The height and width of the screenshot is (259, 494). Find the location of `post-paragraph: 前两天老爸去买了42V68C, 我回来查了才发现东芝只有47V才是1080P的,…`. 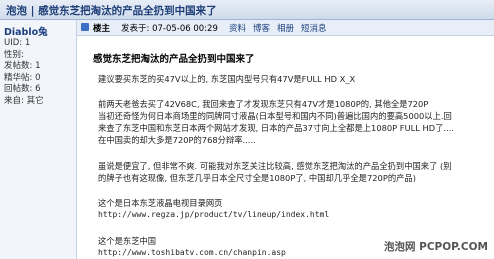

post-paragraph: 前两天老爸去买了42V68C, 我回来查了才发现东芝只有47V才是1080P的,… is located at coordinates (263, 104).